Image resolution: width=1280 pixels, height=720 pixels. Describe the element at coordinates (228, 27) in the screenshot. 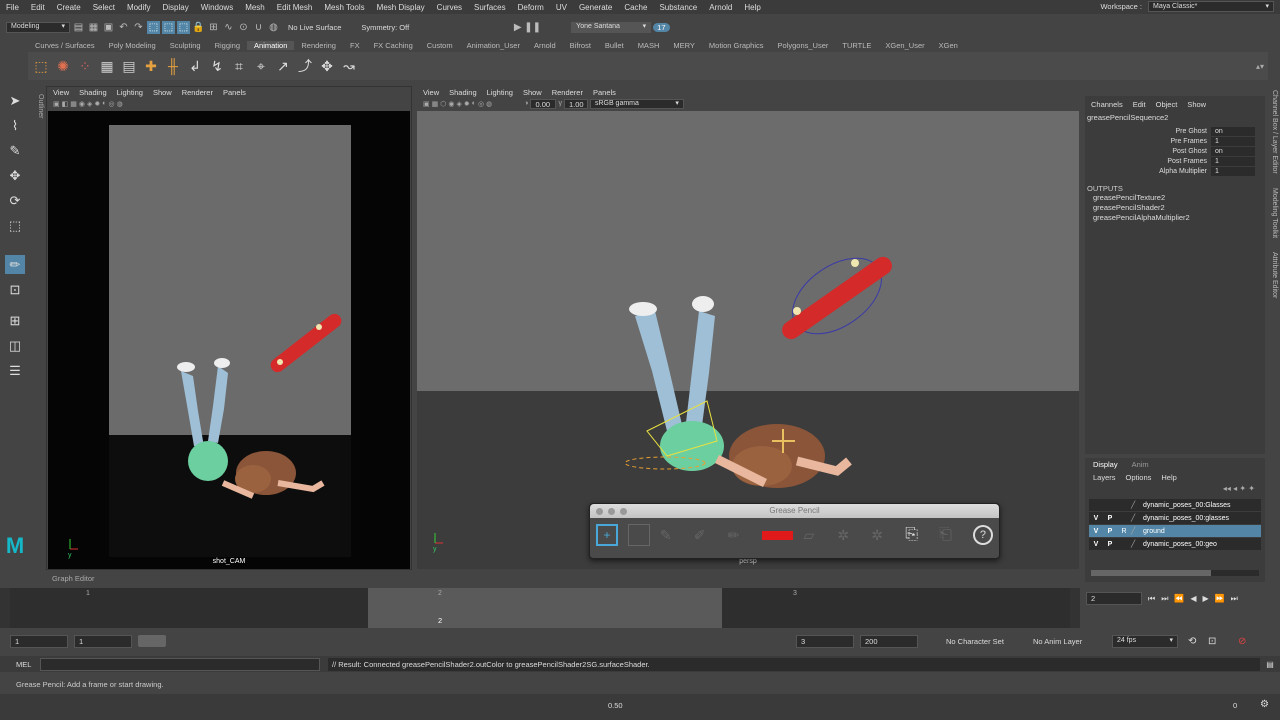

I see `snap-curve-icon: ∿` at that location.